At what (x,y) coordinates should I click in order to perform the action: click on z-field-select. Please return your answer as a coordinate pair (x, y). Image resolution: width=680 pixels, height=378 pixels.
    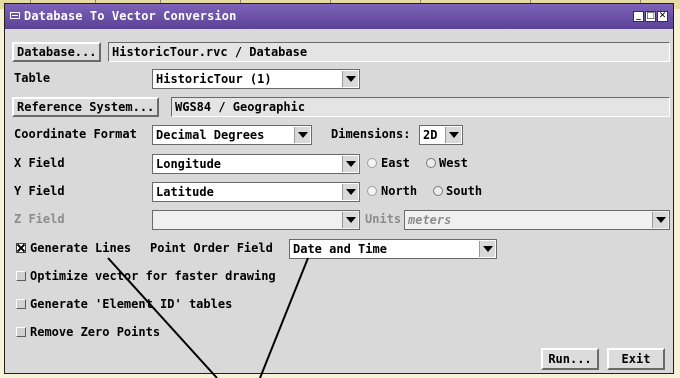
    Looking at the image, I should click on (256, 220).